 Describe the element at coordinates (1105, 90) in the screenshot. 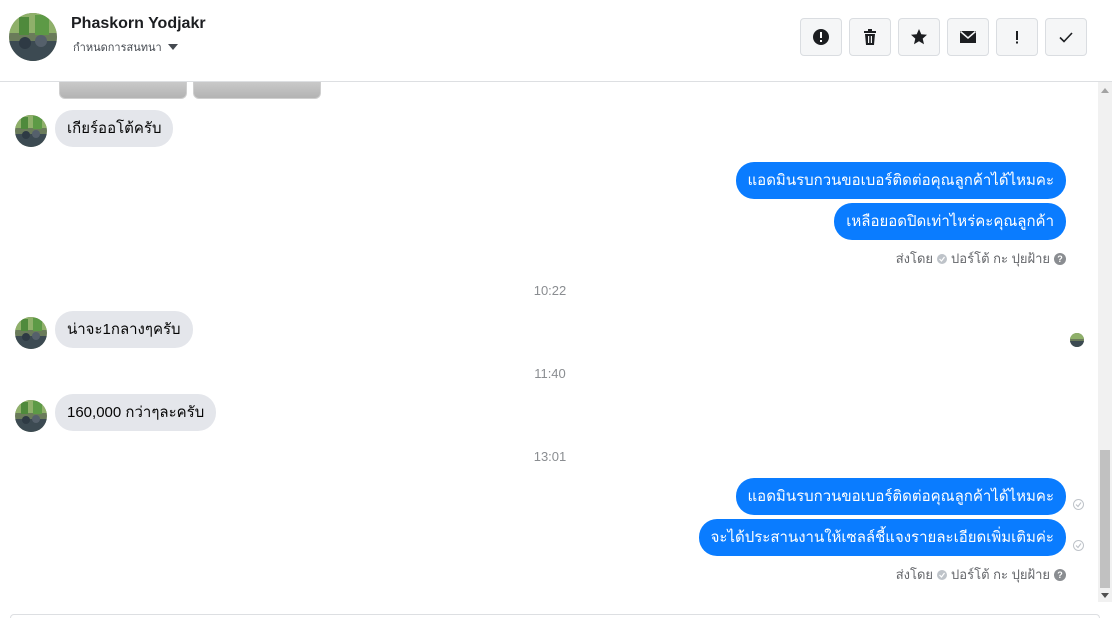

I see `scroll-up-icon` at that location.